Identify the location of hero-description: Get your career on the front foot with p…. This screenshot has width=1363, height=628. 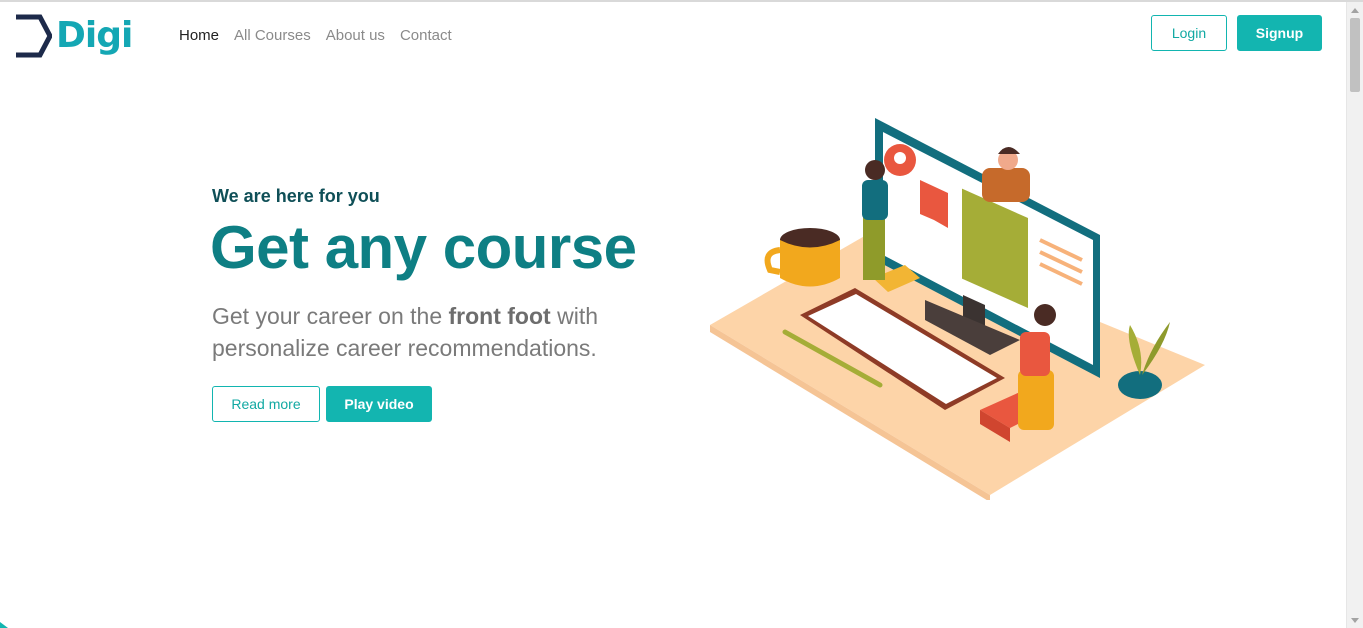
(422, 332).